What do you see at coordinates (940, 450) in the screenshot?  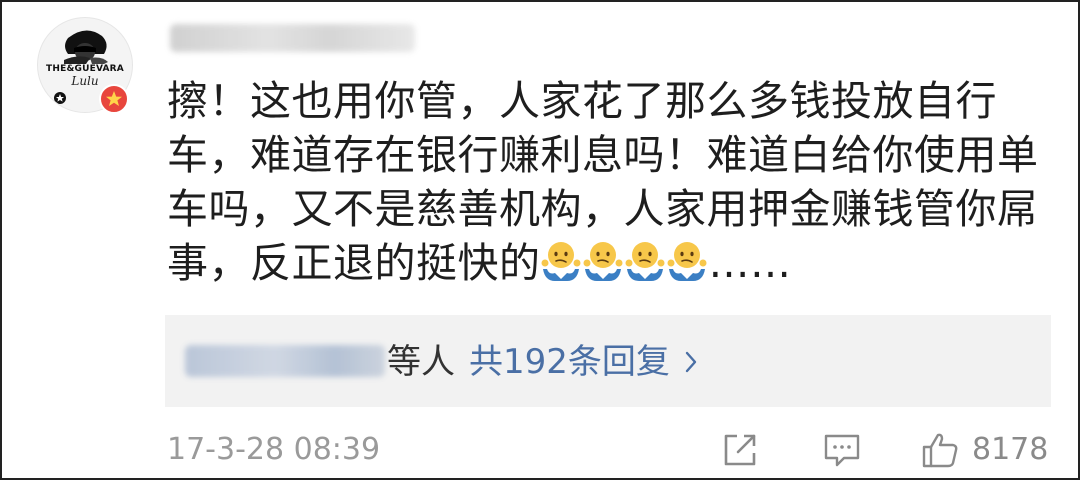 I see `thumbs-up-icon` at bounding box center [940, 450].